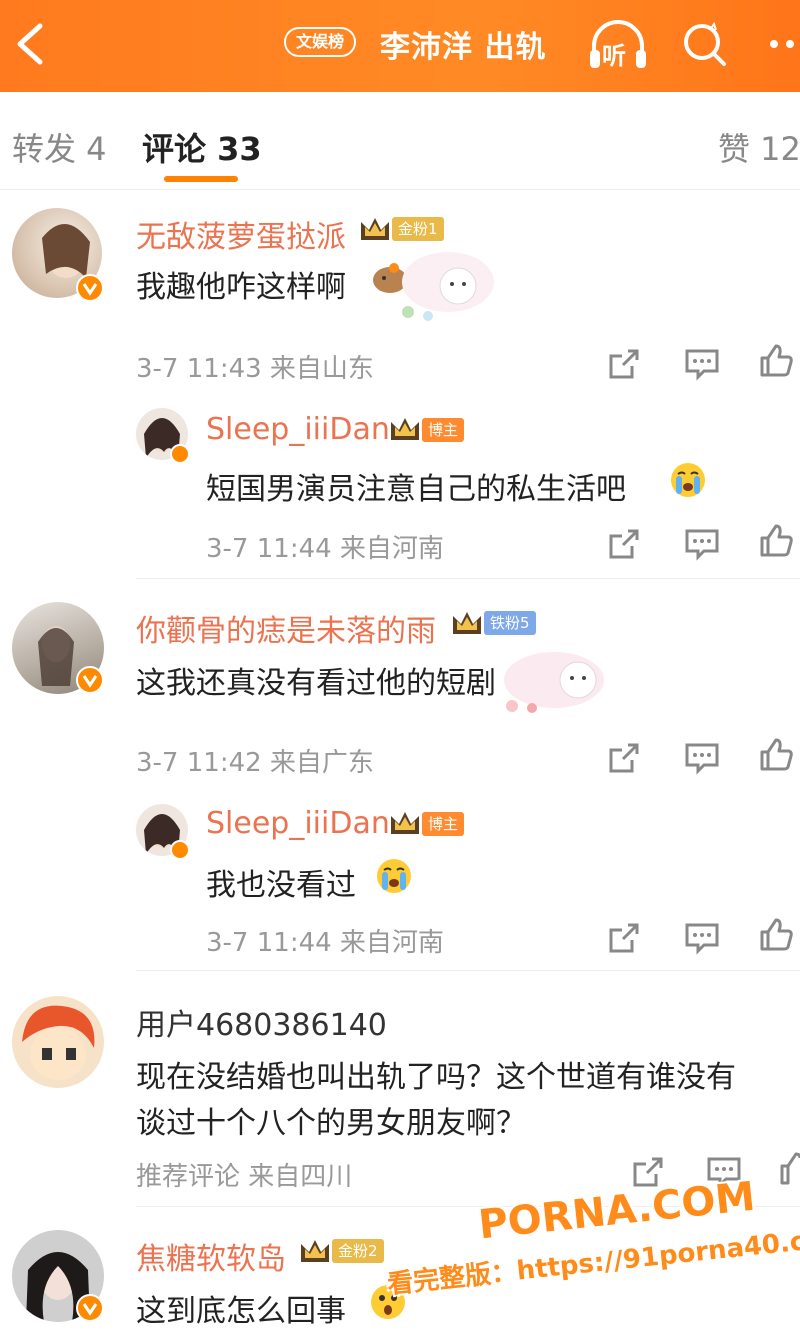 The width and height of the screenshot is (800, 1334). I want to click on comment-text-line2: 谈过十个八个的男女朋友啊？, so click(331, 1123).